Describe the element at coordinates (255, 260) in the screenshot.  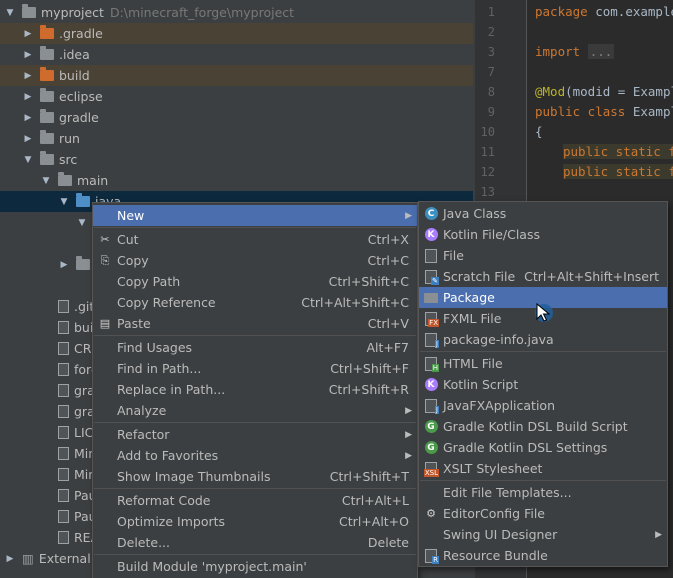
I see `menu-item-copy: ⎘ Copy Ctrl+C` at that location.